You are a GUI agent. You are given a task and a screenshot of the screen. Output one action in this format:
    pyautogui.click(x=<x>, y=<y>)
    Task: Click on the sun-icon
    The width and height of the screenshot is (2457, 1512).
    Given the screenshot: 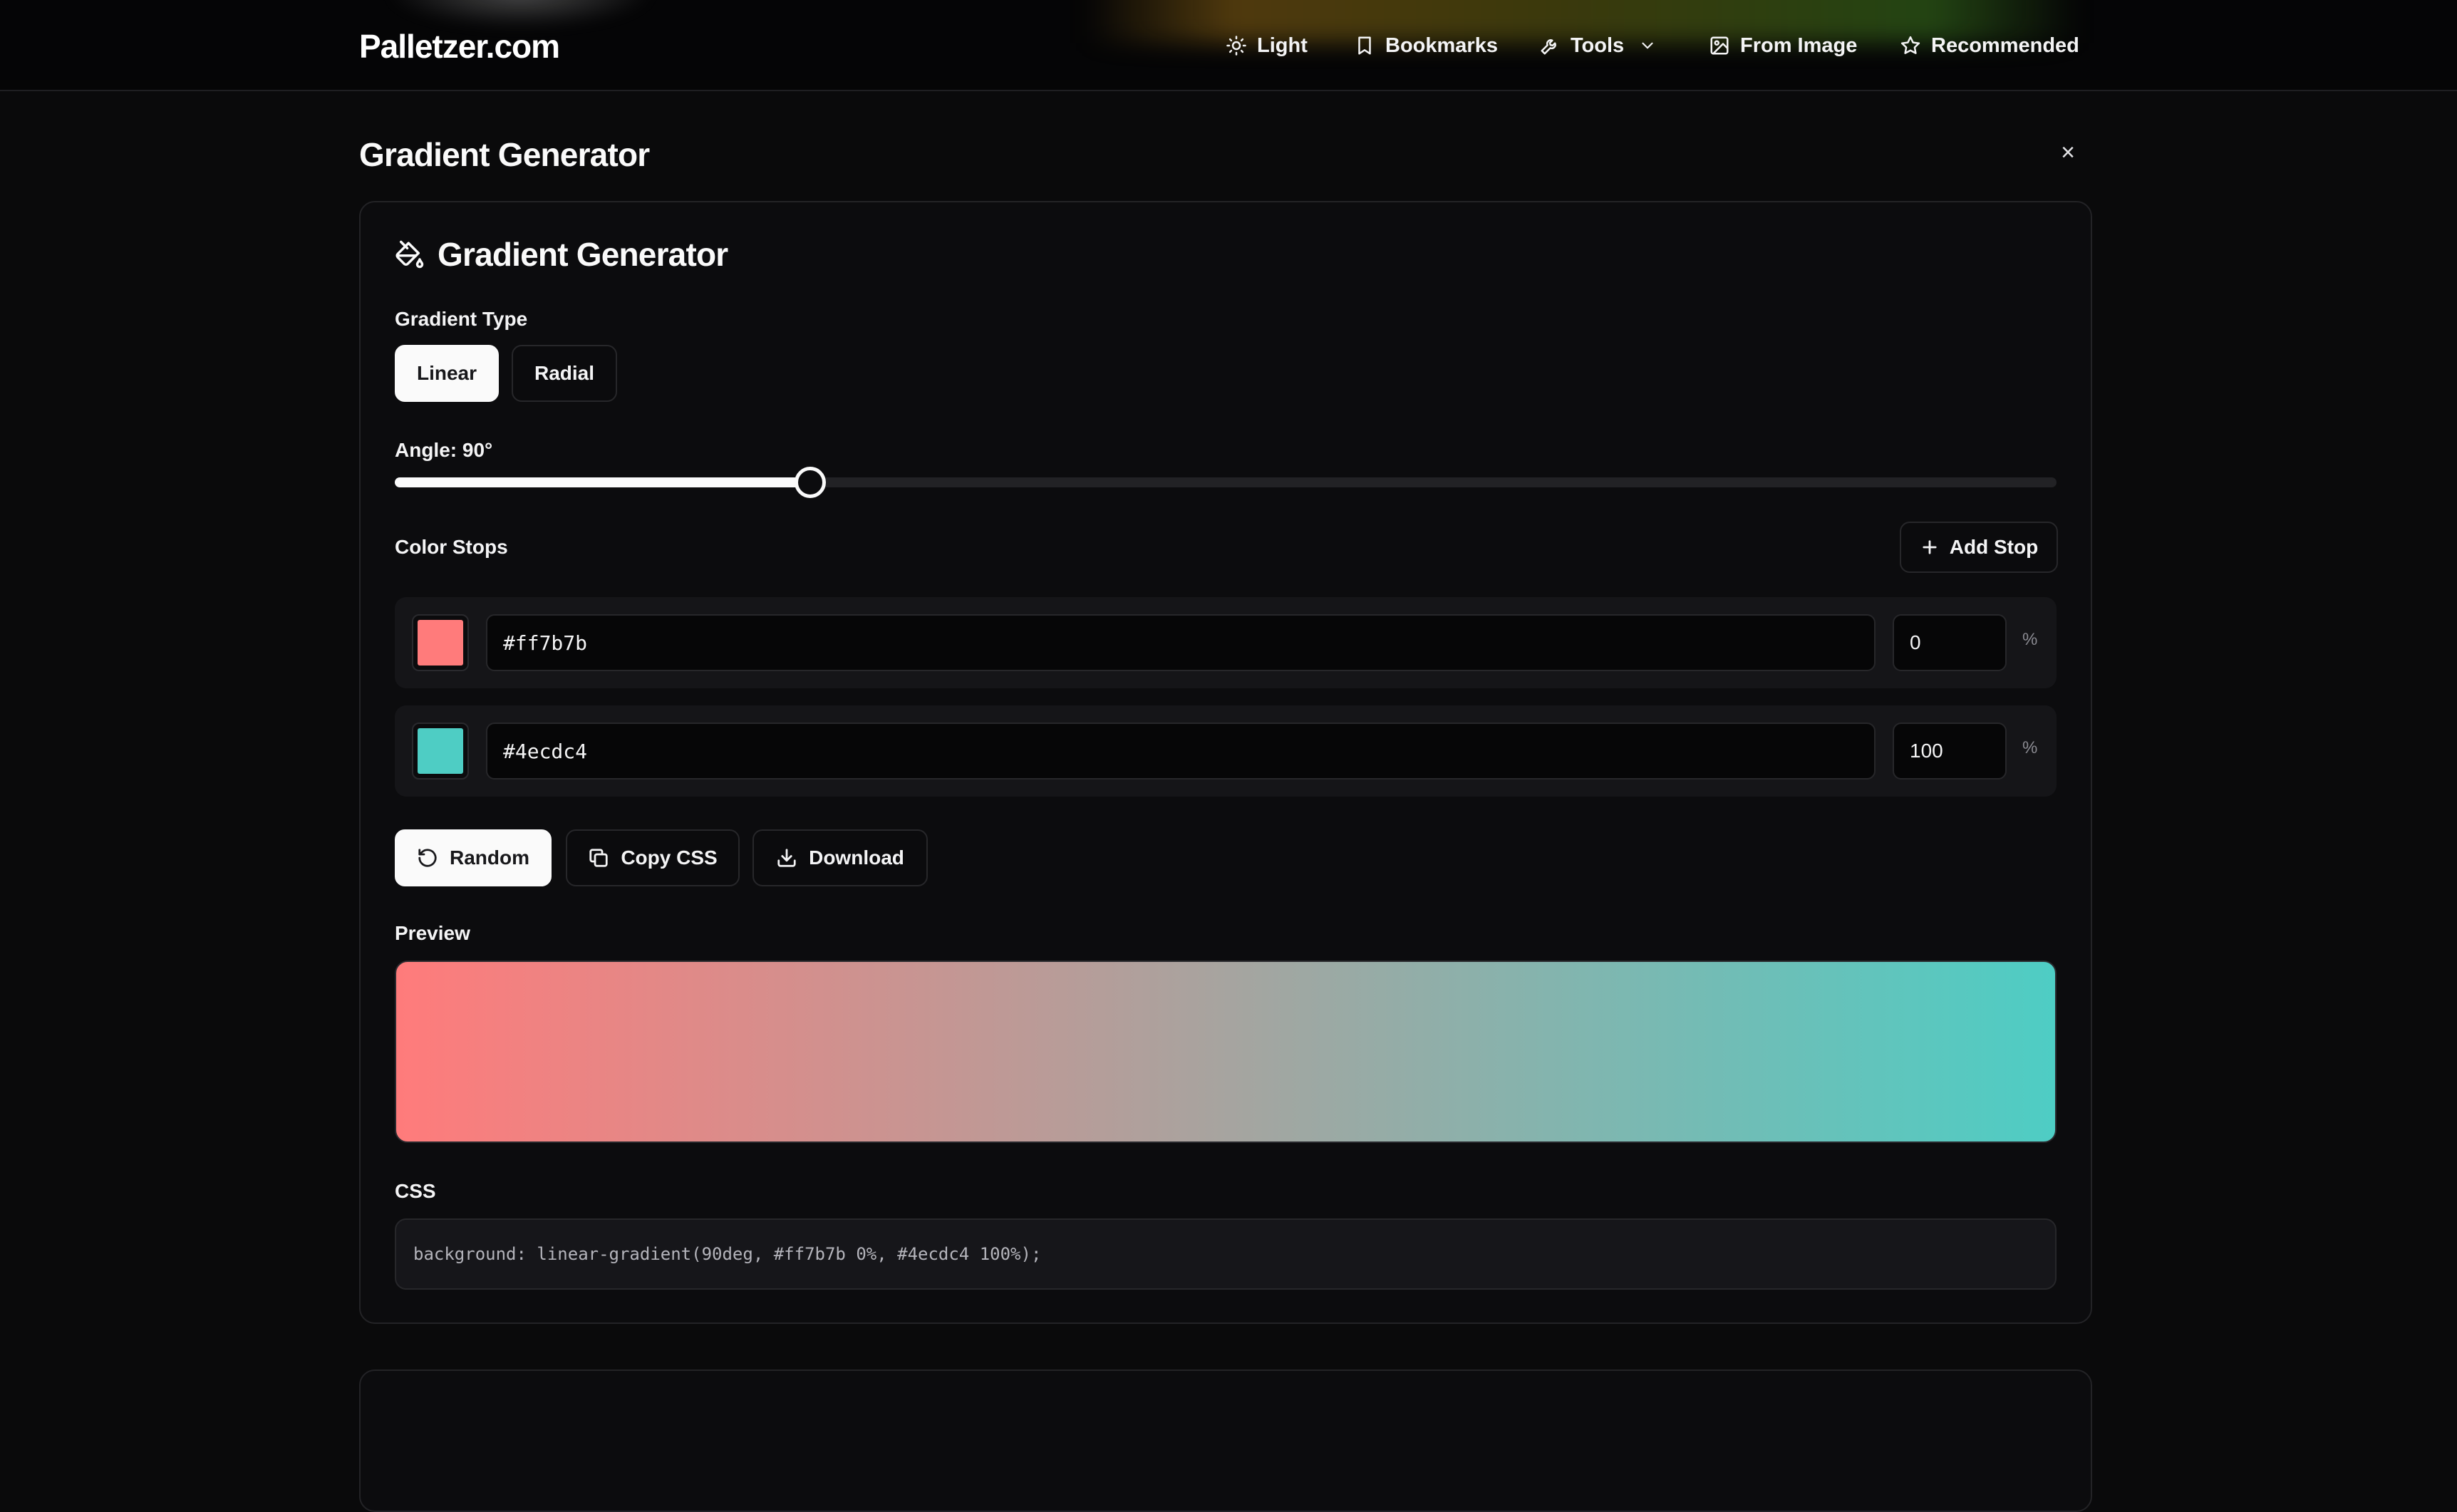 What is the action you would take?
    pyautogui.click(x=1236, y=46)
    